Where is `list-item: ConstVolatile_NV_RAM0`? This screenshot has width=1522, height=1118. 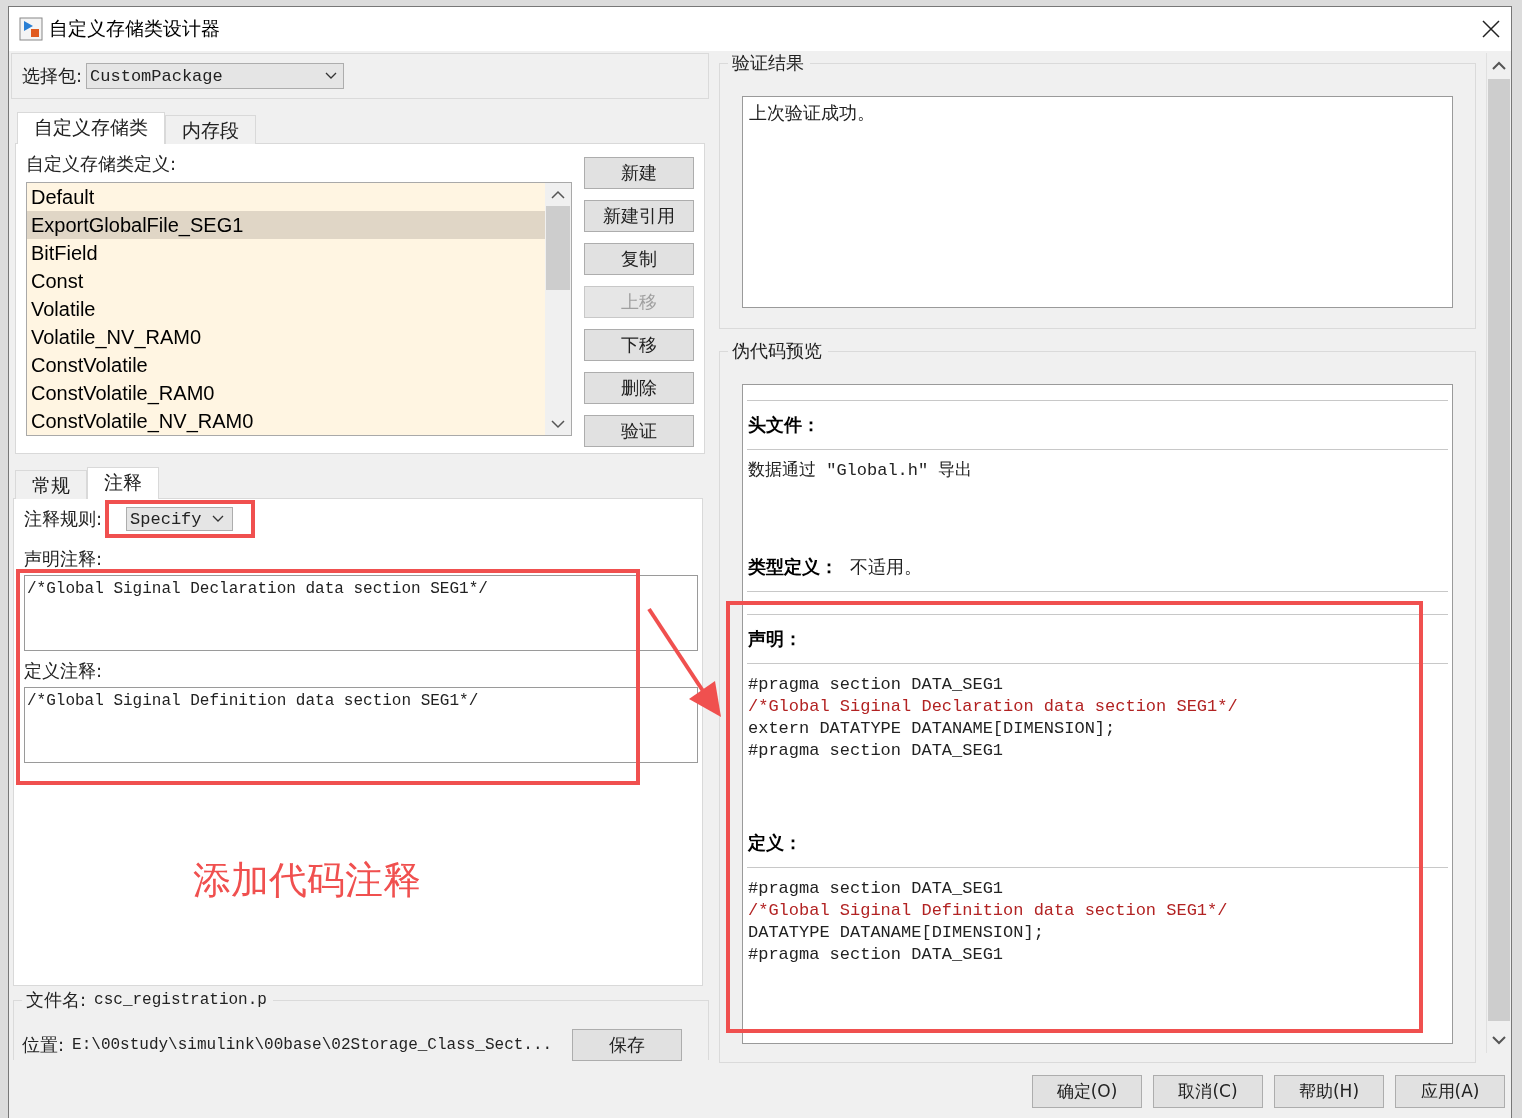 list-item: ConstVolatile_NV_RAM0 is located at coordinates (286, 421).